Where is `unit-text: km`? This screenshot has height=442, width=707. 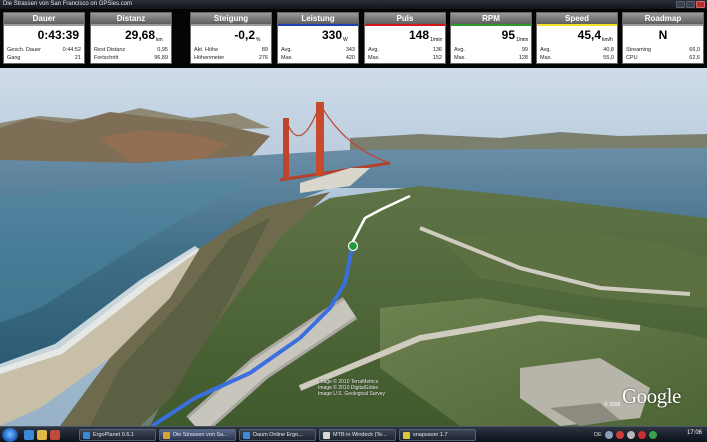 unit-text: km is located at coordinates (159, 40).